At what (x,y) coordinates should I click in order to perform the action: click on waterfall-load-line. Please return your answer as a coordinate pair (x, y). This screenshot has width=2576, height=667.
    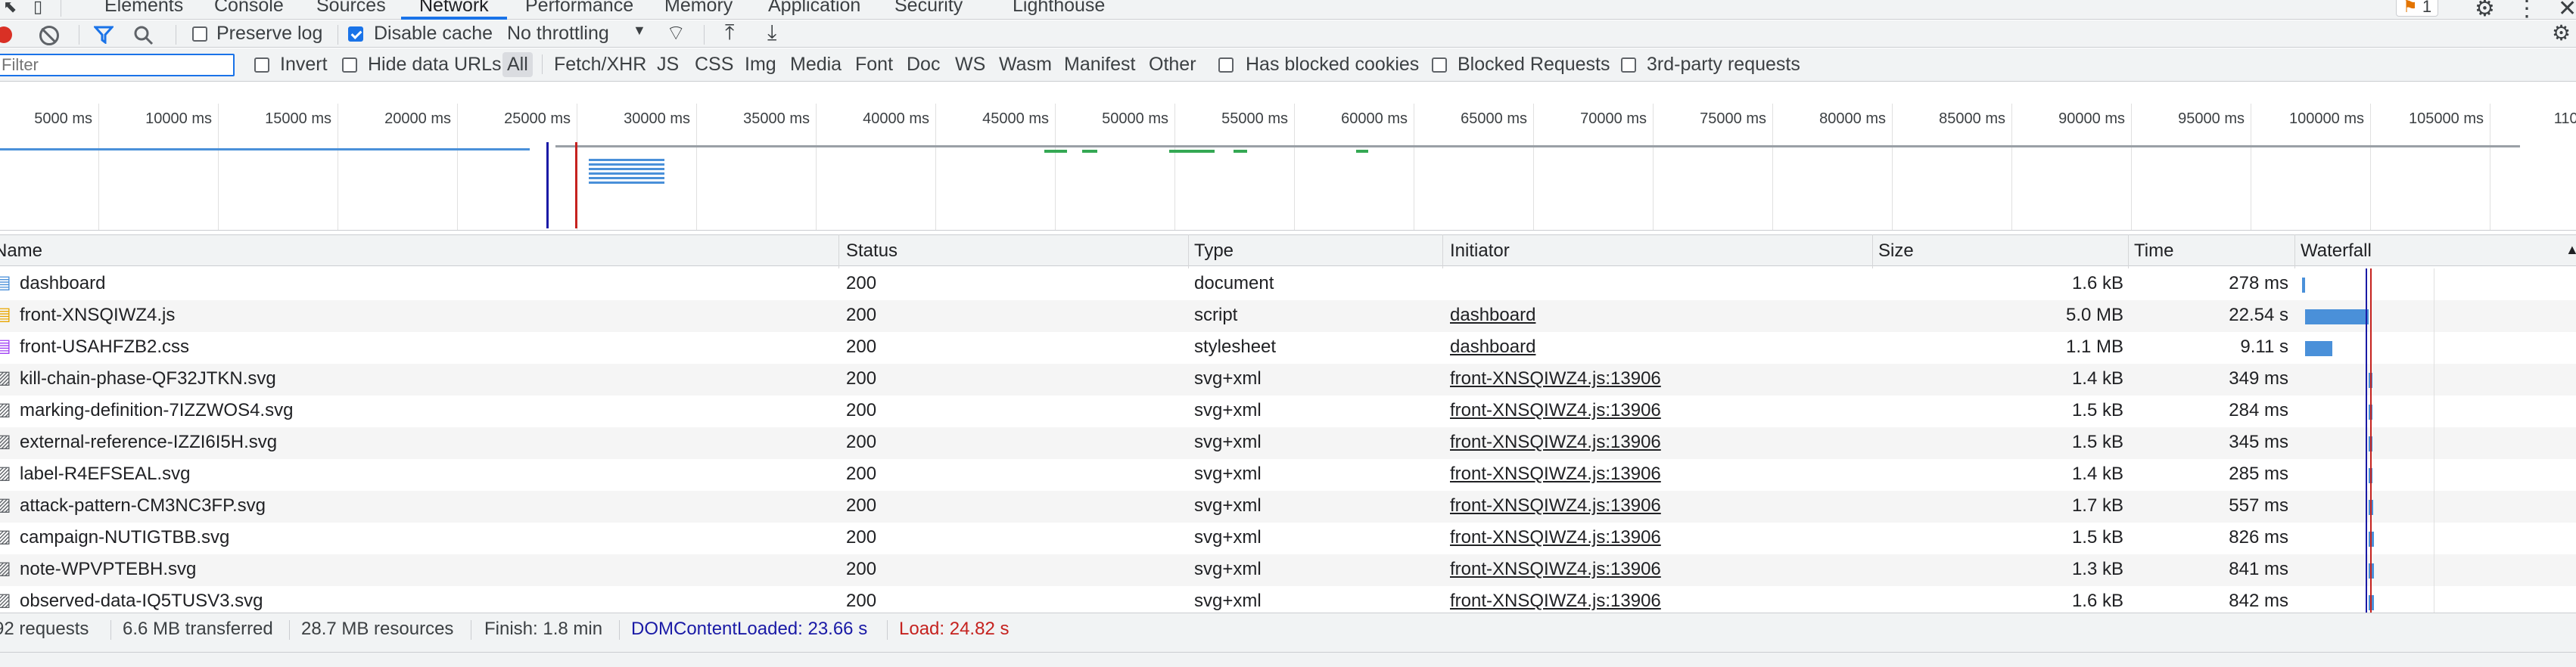
    Looking at the image, I should click on (2371, 440).